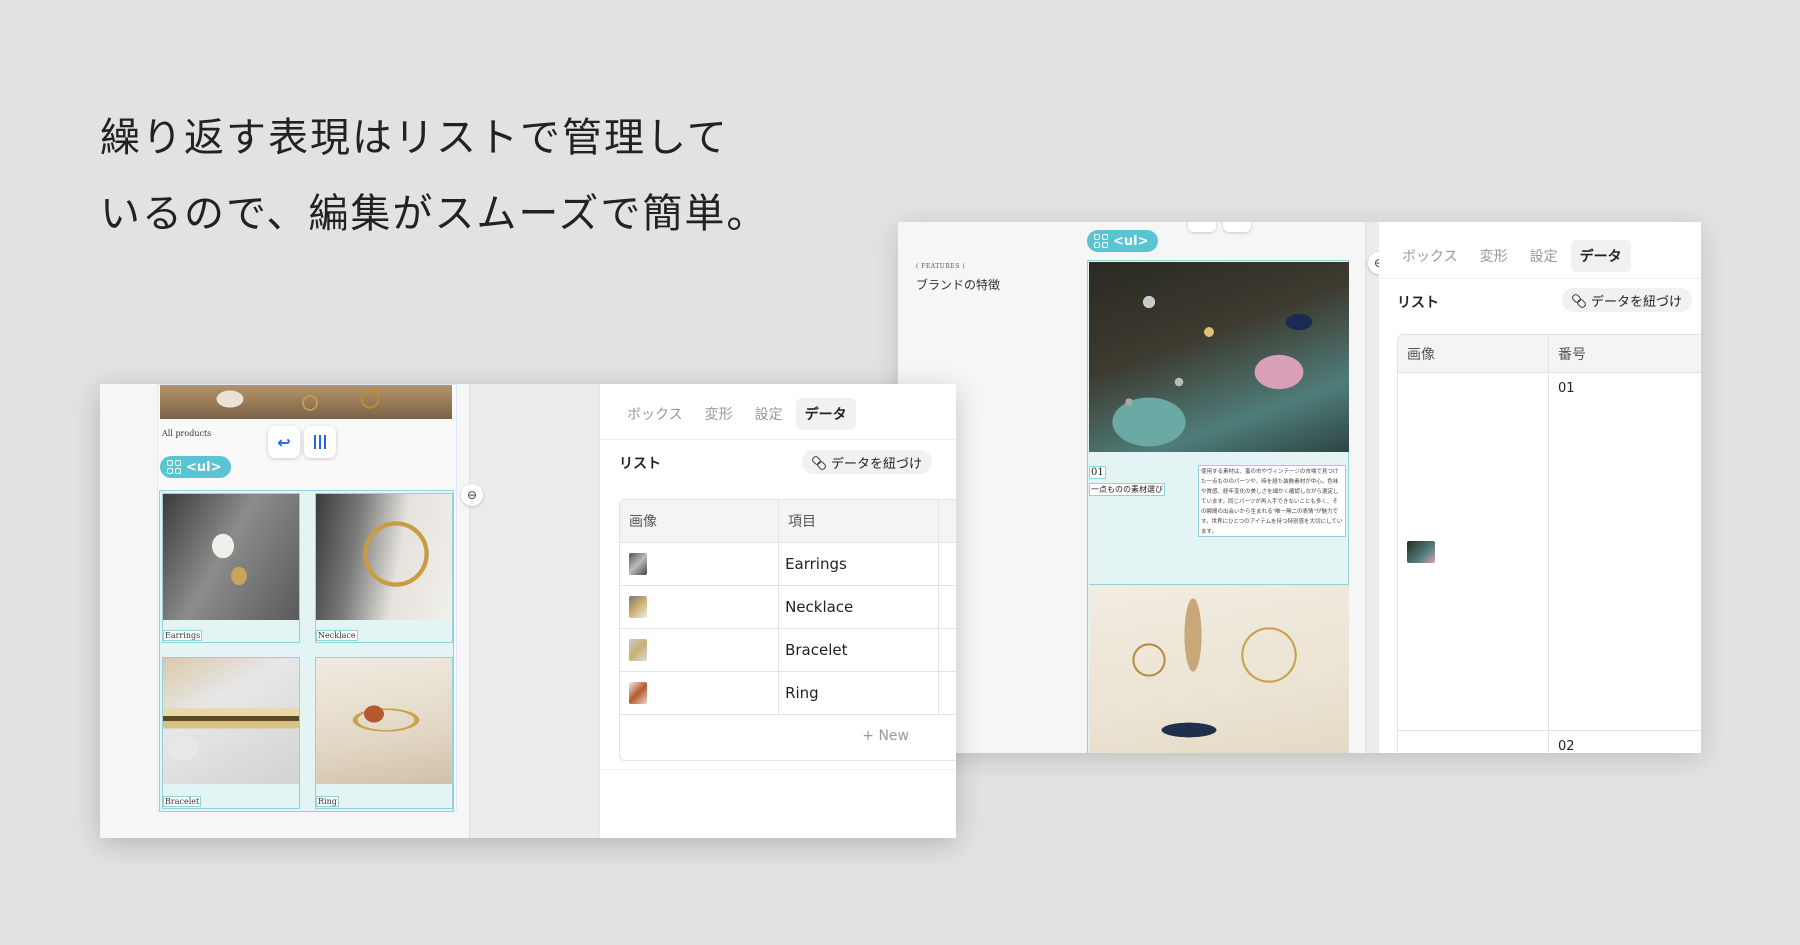  I want to click on number-cell: 02, so click(1625, 742).